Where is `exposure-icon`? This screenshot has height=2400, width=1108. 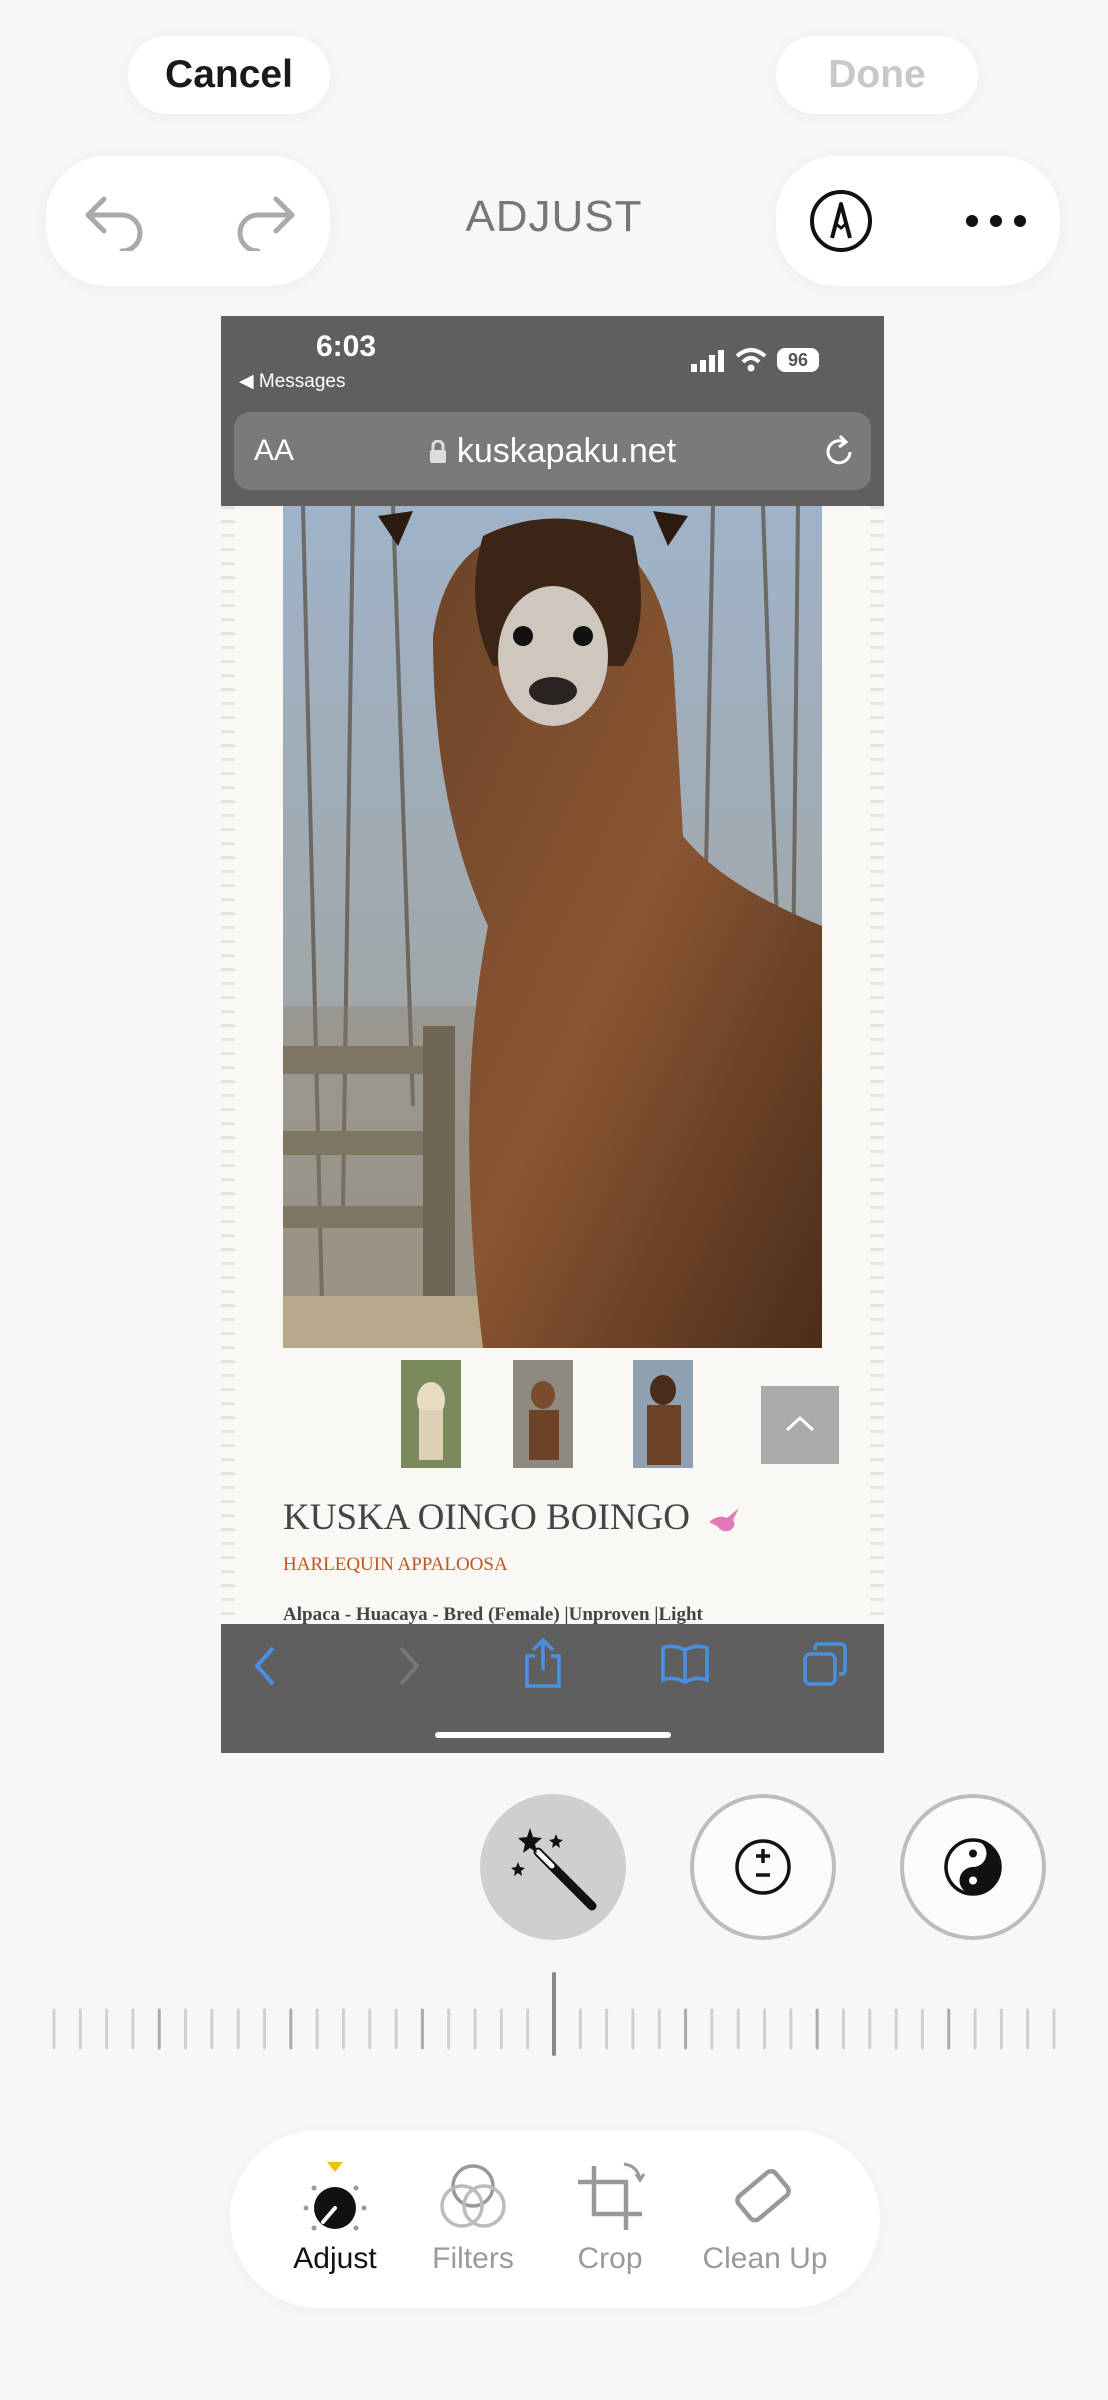 exposure-icon is located at coordinates (763, 1867).